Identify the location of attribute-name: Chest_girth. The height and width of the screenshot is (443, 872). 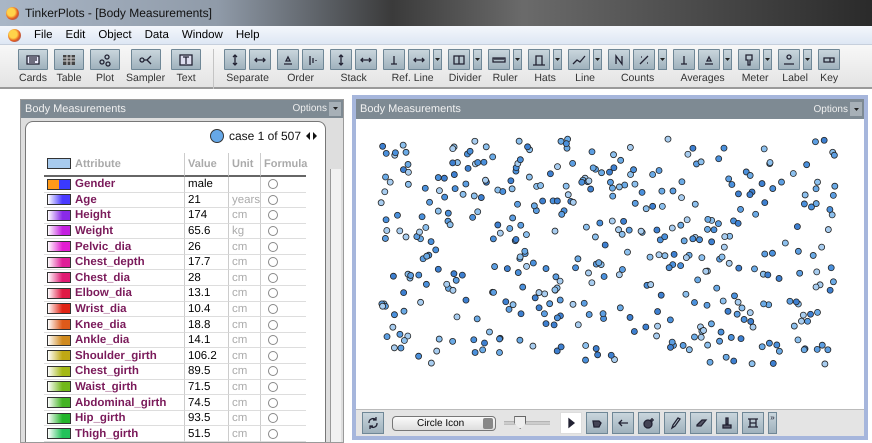
(107, 371).